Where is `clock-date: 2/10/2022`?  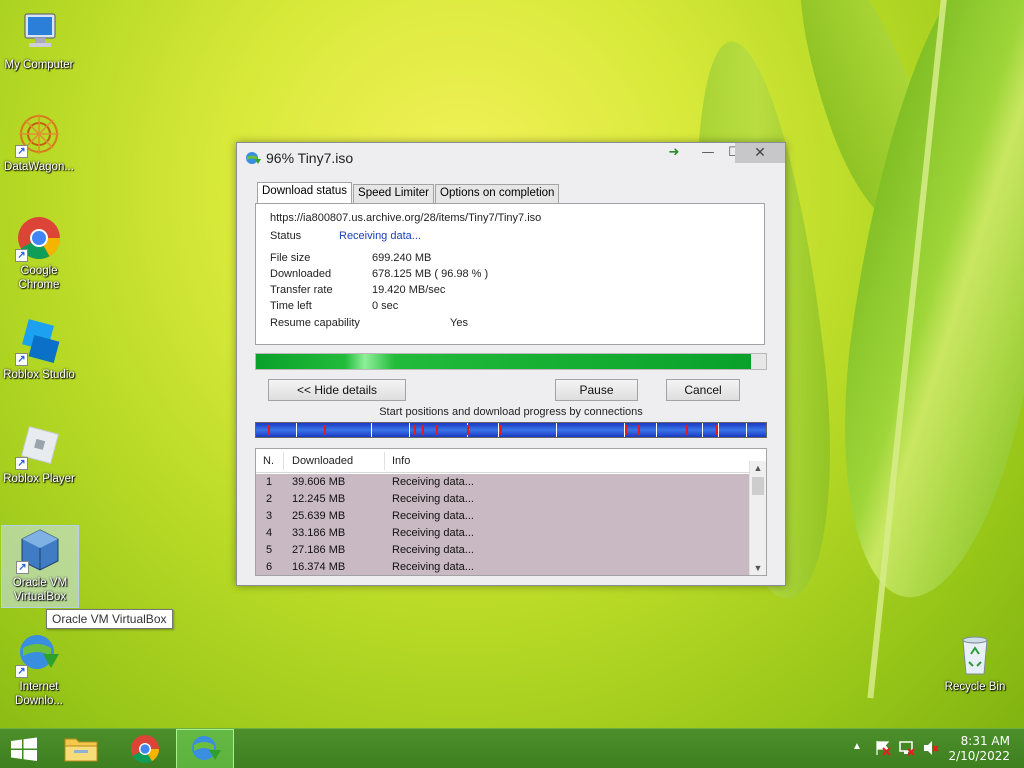
clock-date: 2/10/2022 is located at coordinates (979, 756).